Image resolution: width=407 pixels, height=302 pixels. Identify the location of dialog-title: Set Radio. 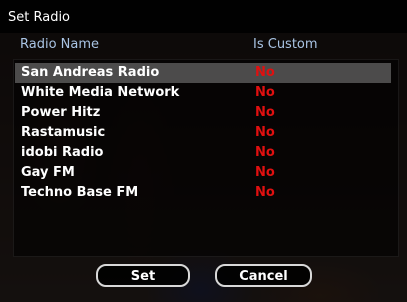
(39, 17).